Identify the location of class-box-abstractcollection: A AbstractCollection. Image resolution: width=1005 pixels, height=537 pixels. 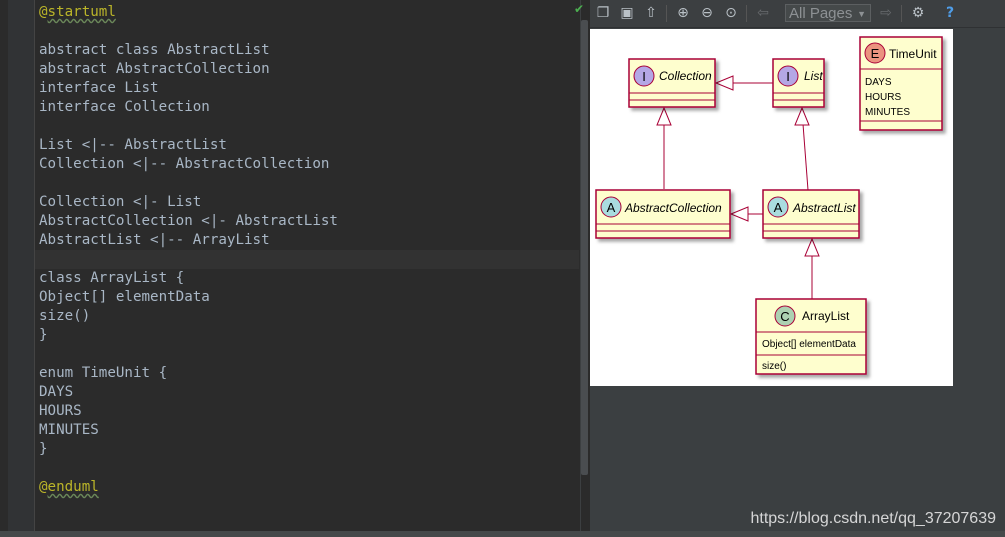
(663, 214).